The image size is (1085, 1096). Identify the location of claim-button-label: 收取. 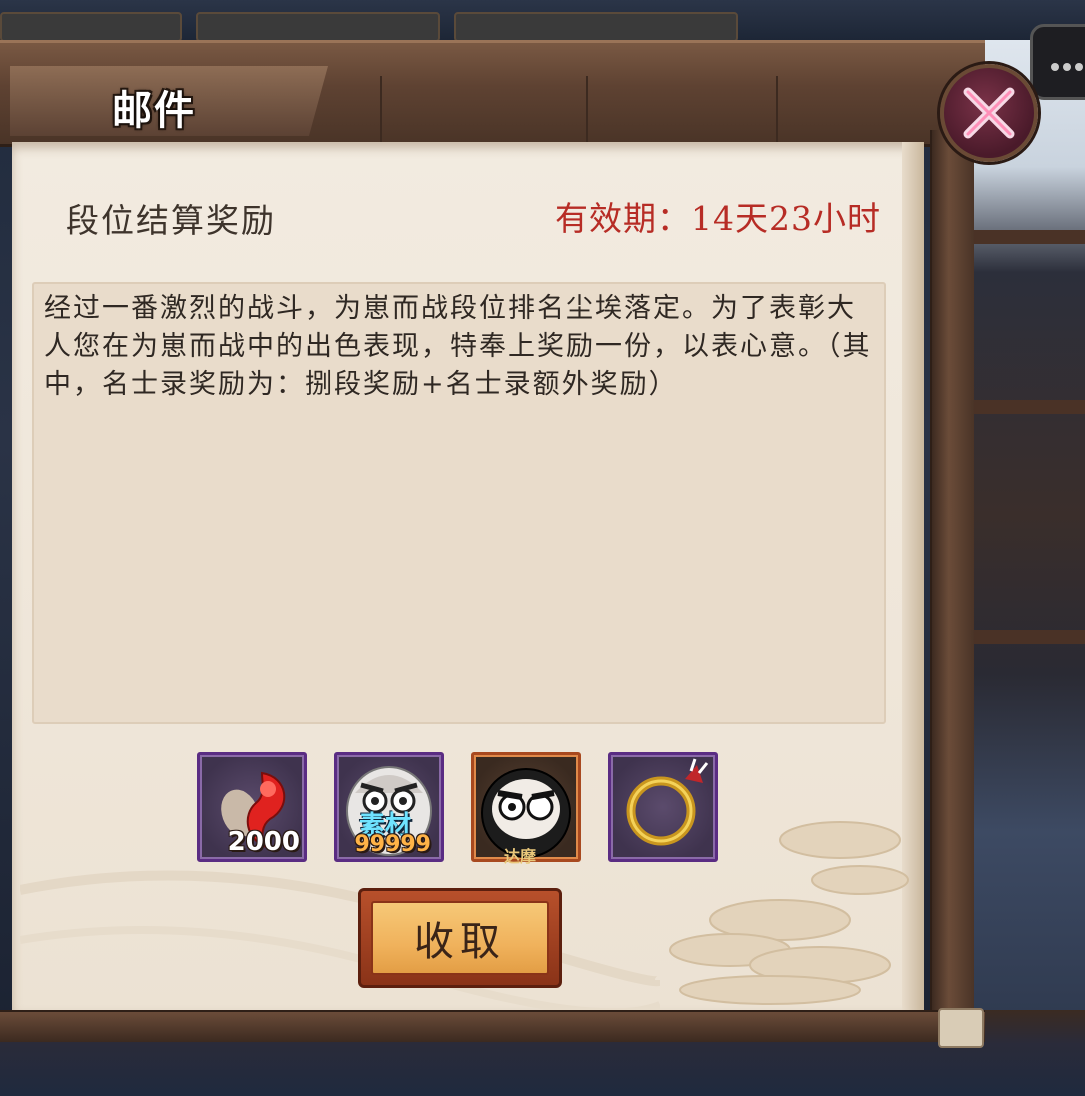
(460, 942).